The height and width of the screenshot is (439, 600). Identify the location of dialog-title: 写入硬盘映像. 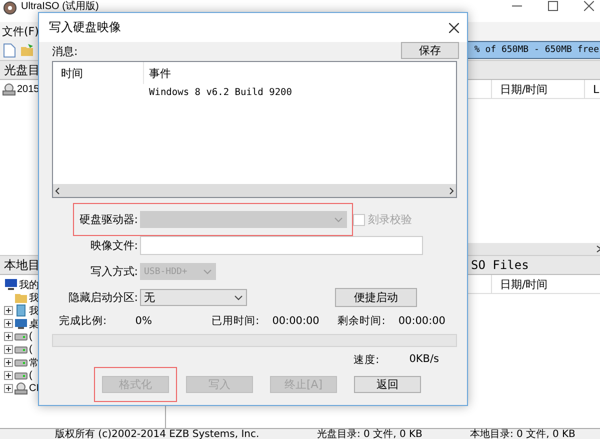
(85, 27).